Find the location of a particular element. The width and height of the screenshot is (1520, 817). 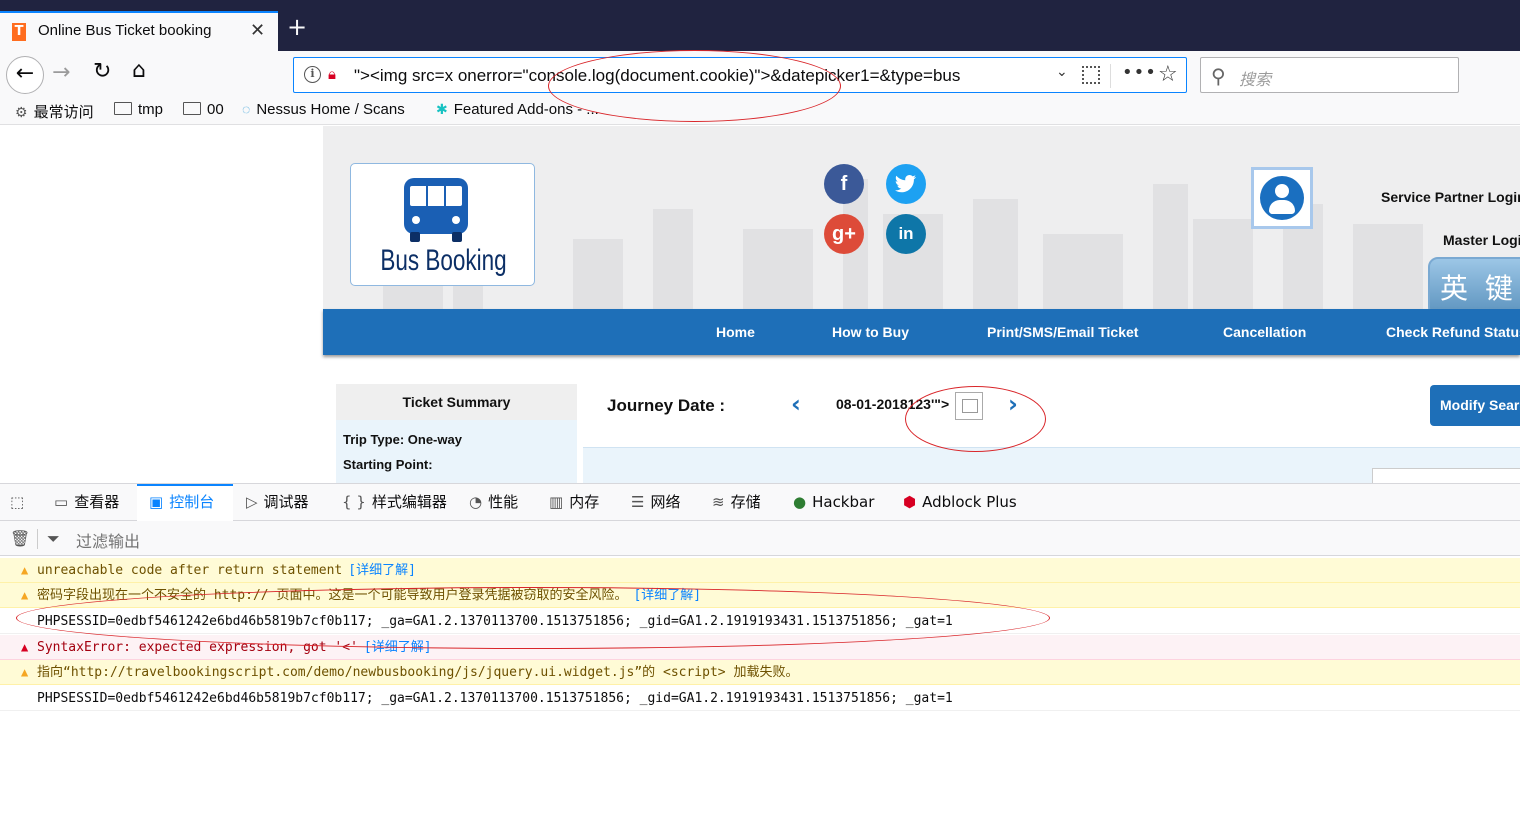

filter-output-input: 过滤输出 is located at coordinates (108, 540).